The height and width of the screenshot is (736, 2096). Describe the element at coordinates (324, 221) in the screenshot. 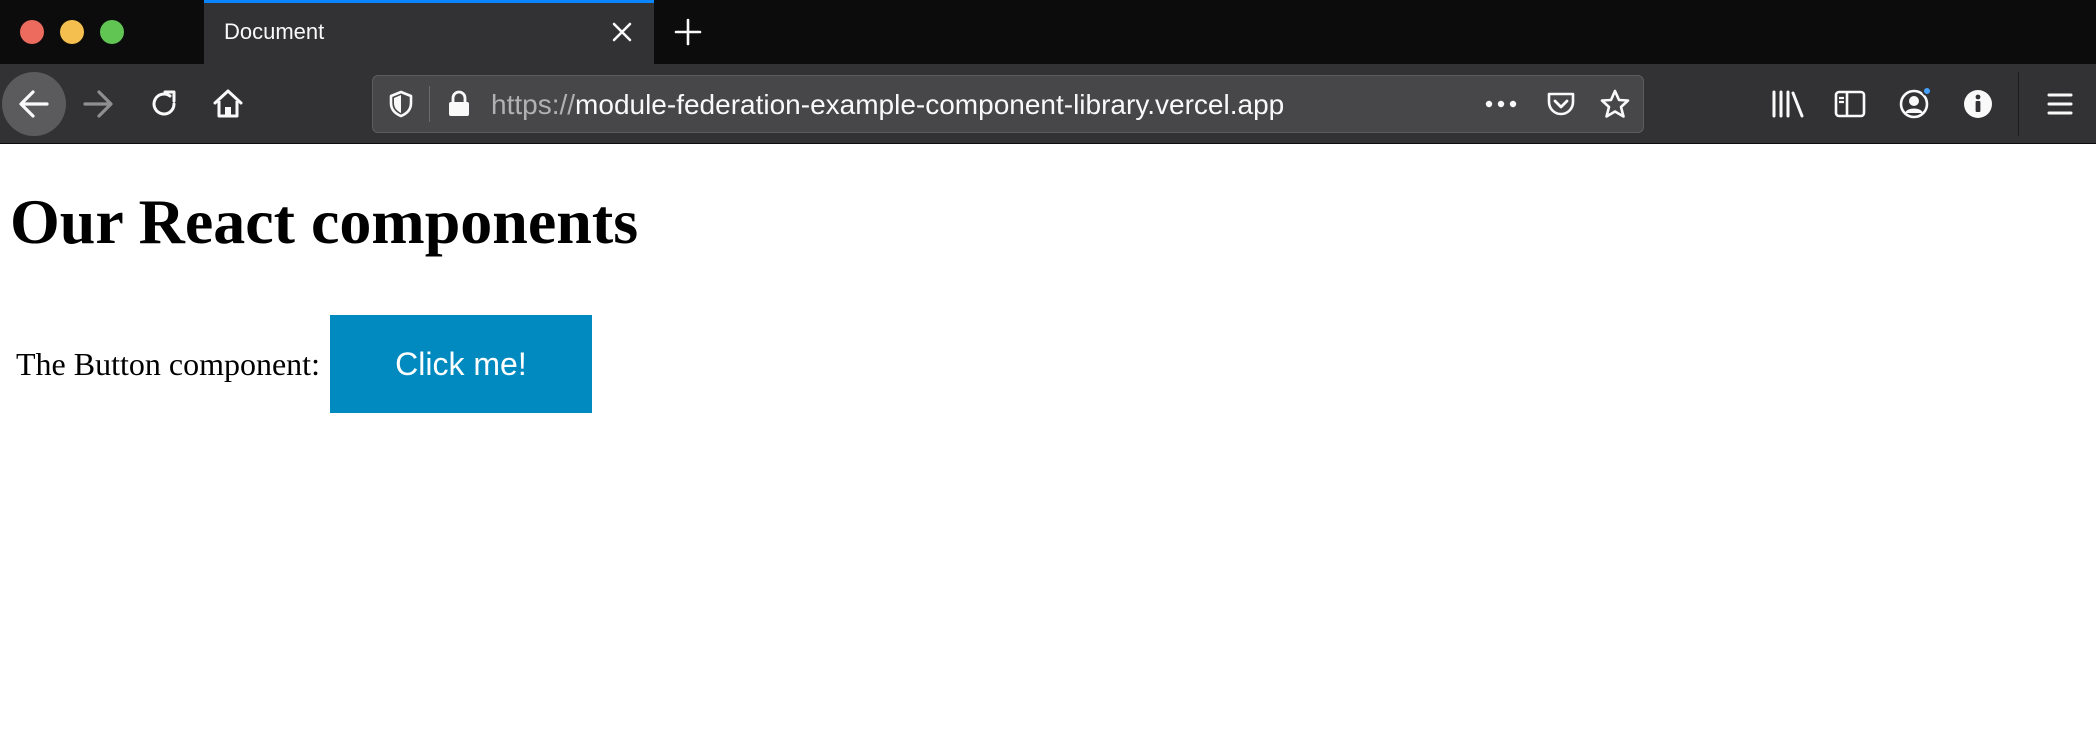

I see `page-title: Our React components` at that location.